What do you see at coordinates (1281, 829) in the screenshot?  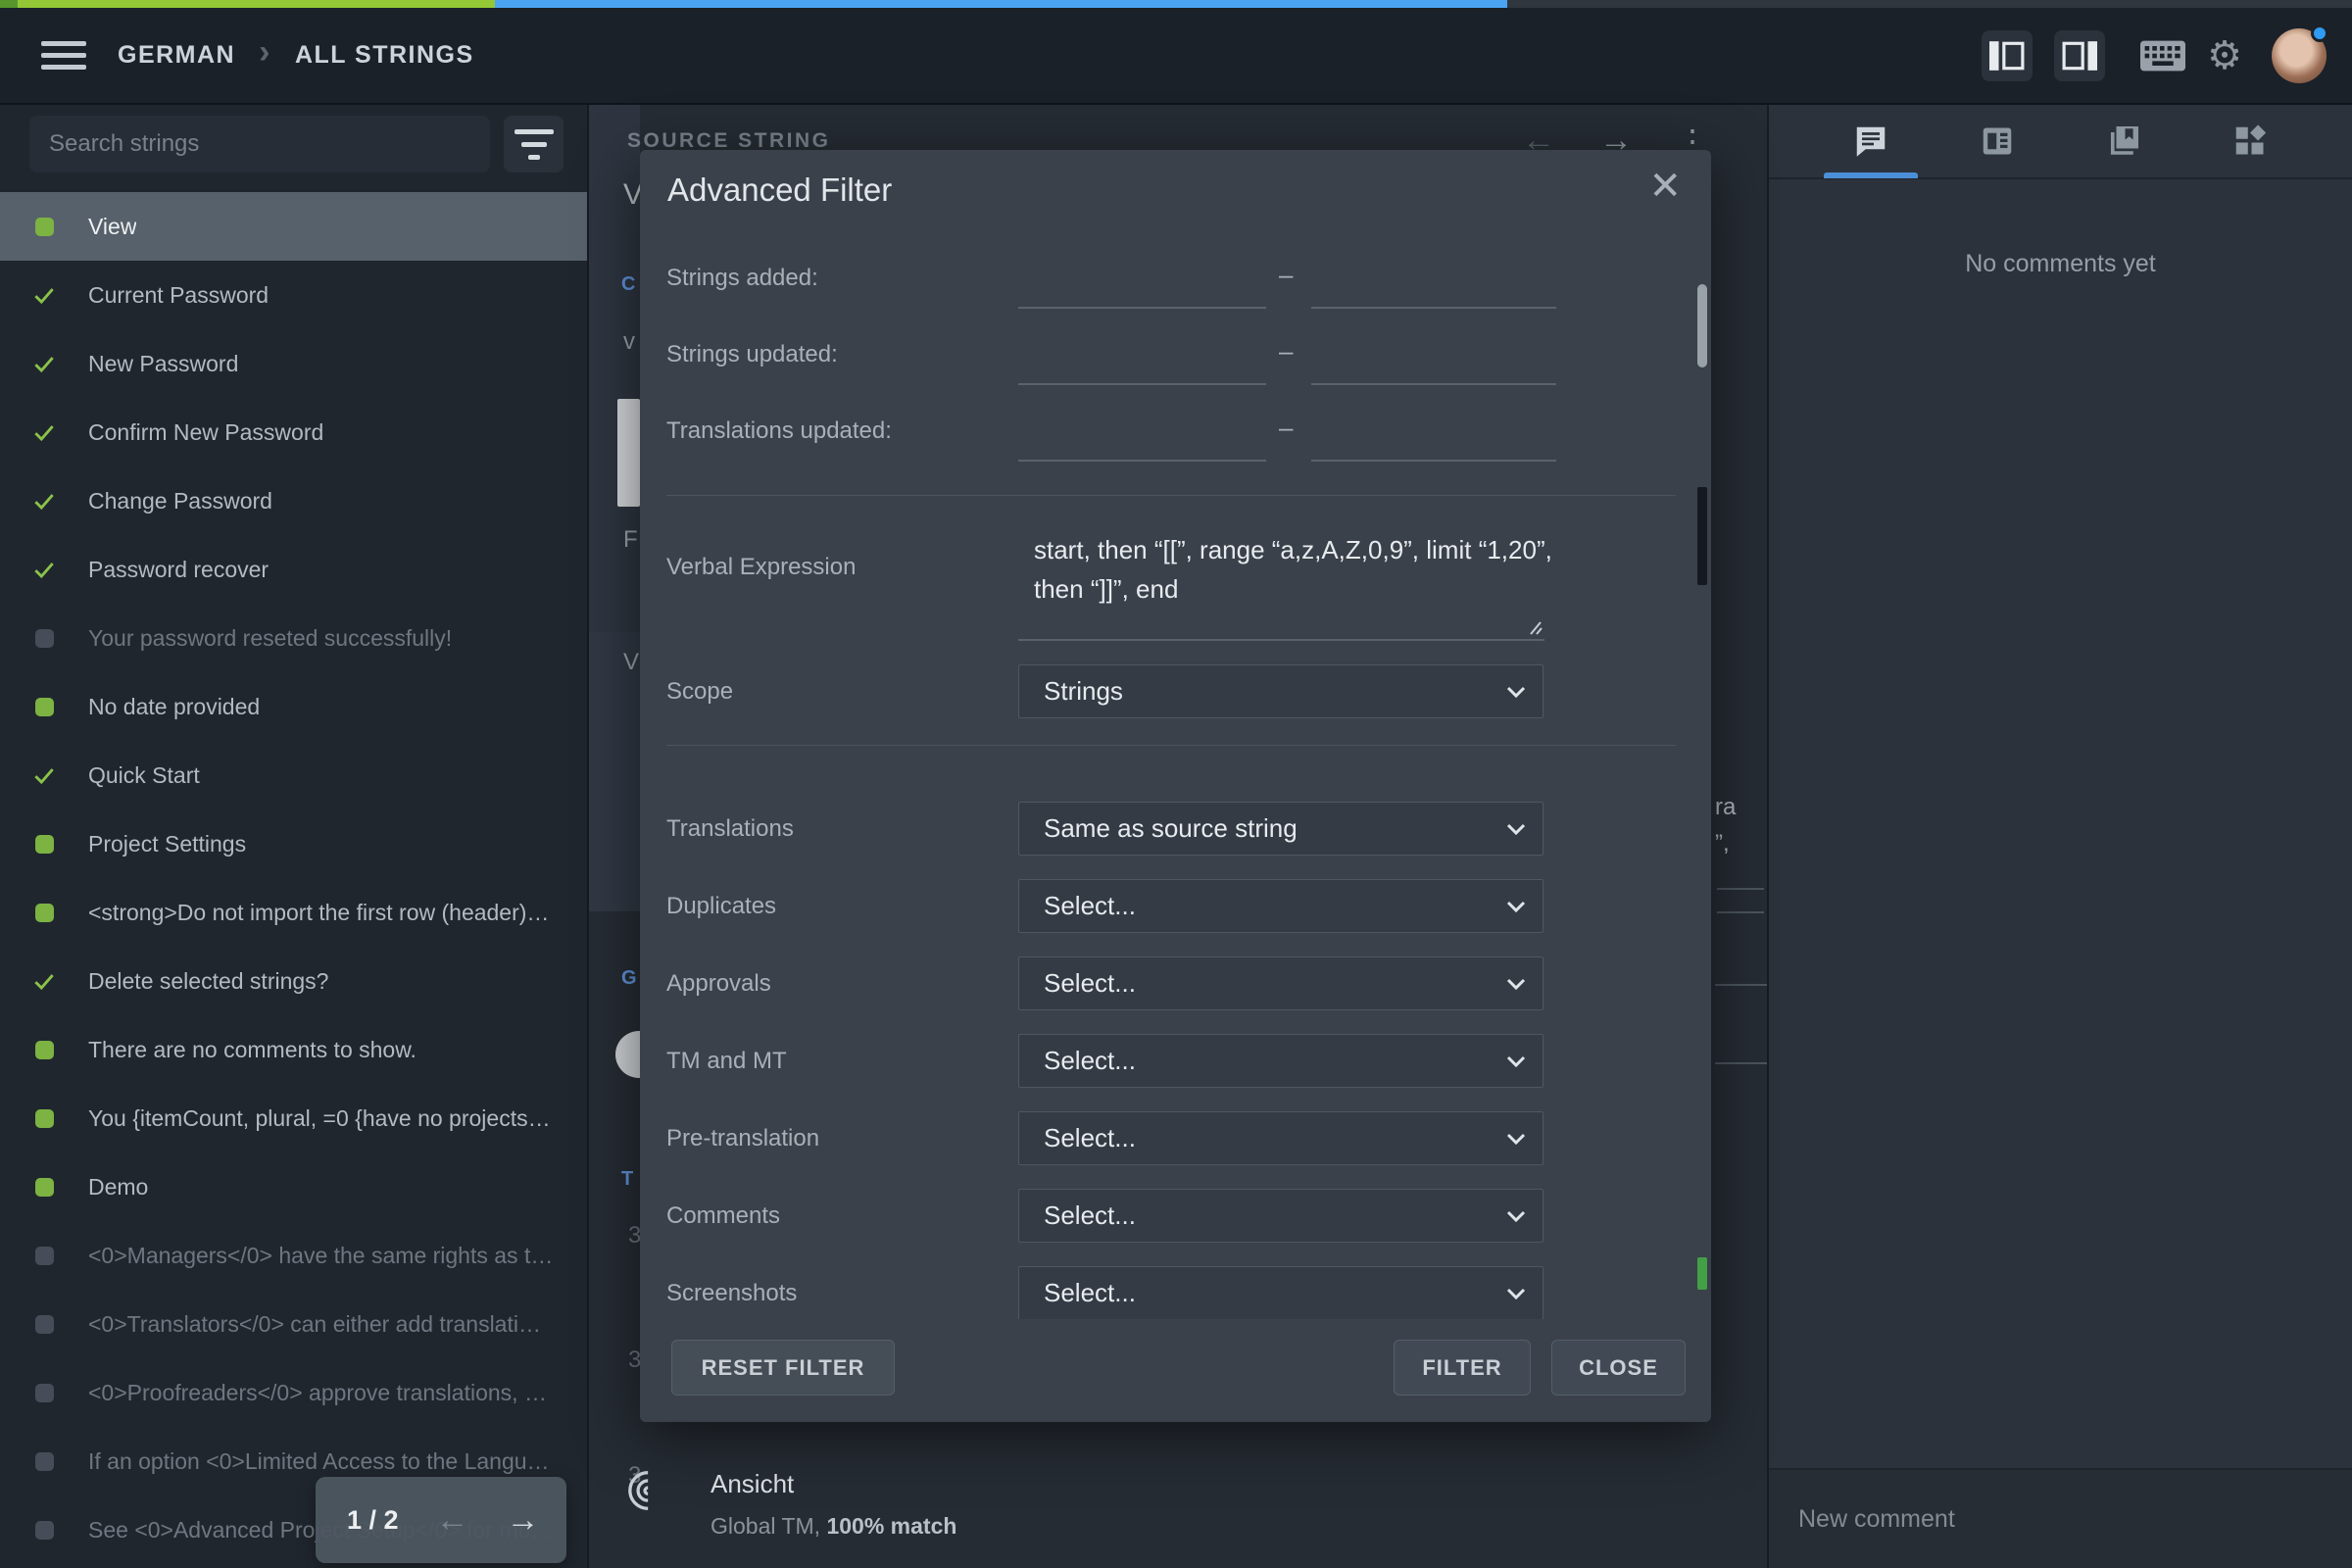 I see `translations-select: Same as source string` at bounding box center [1281, 829].